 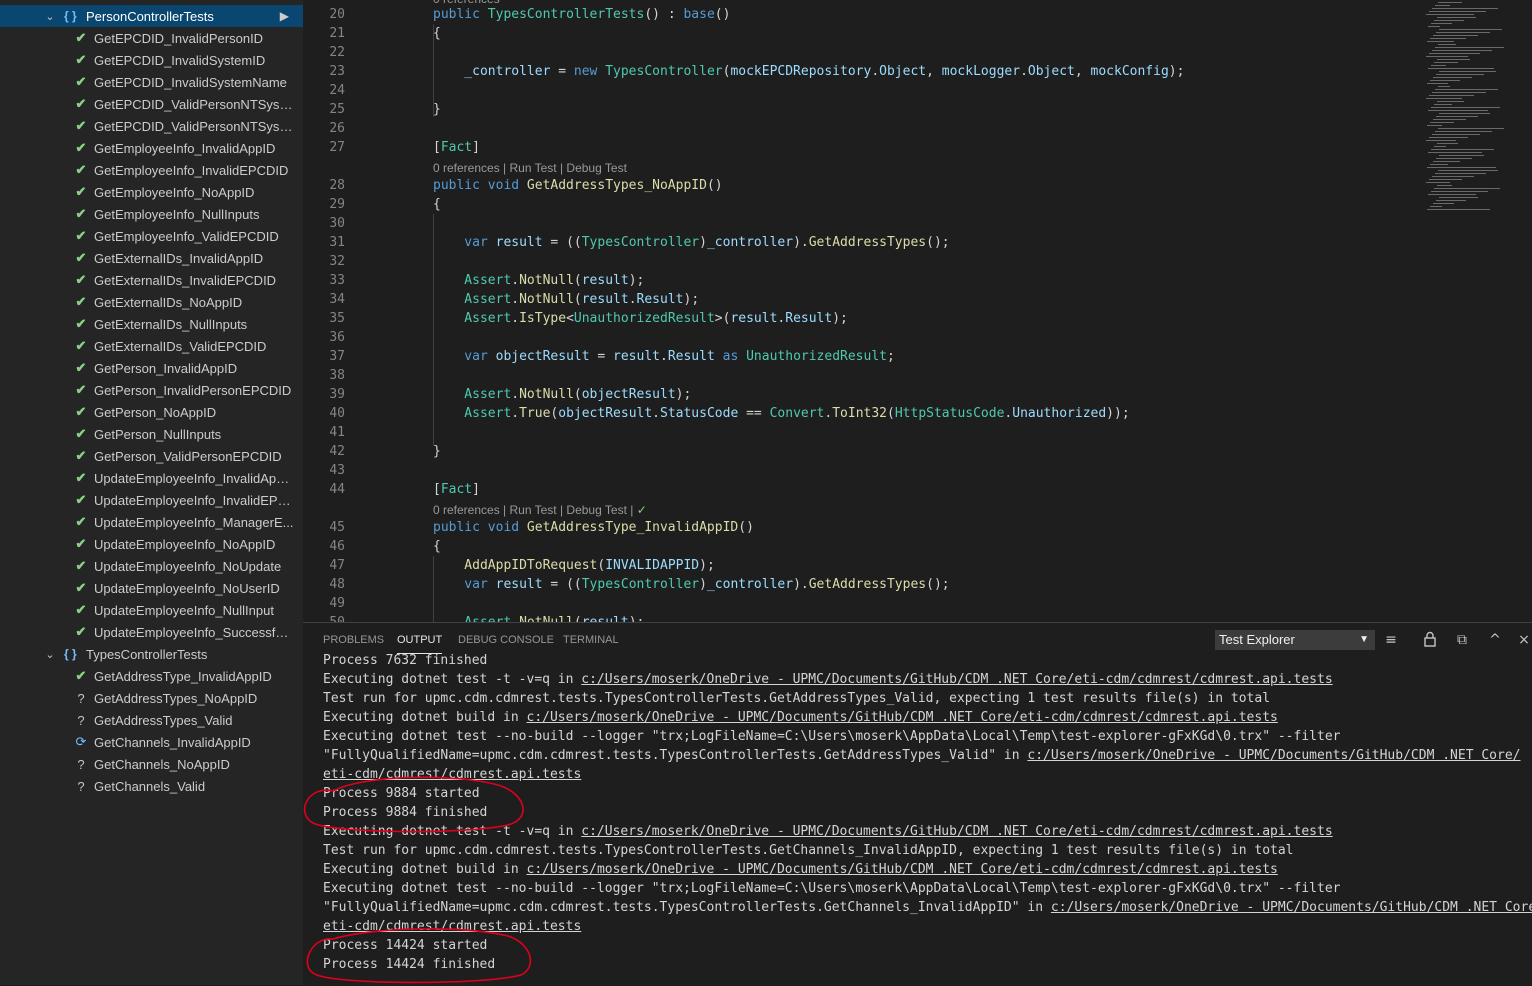 I want to click on tree-group-label: TypesControllerTests, so click(x=147, y=654).